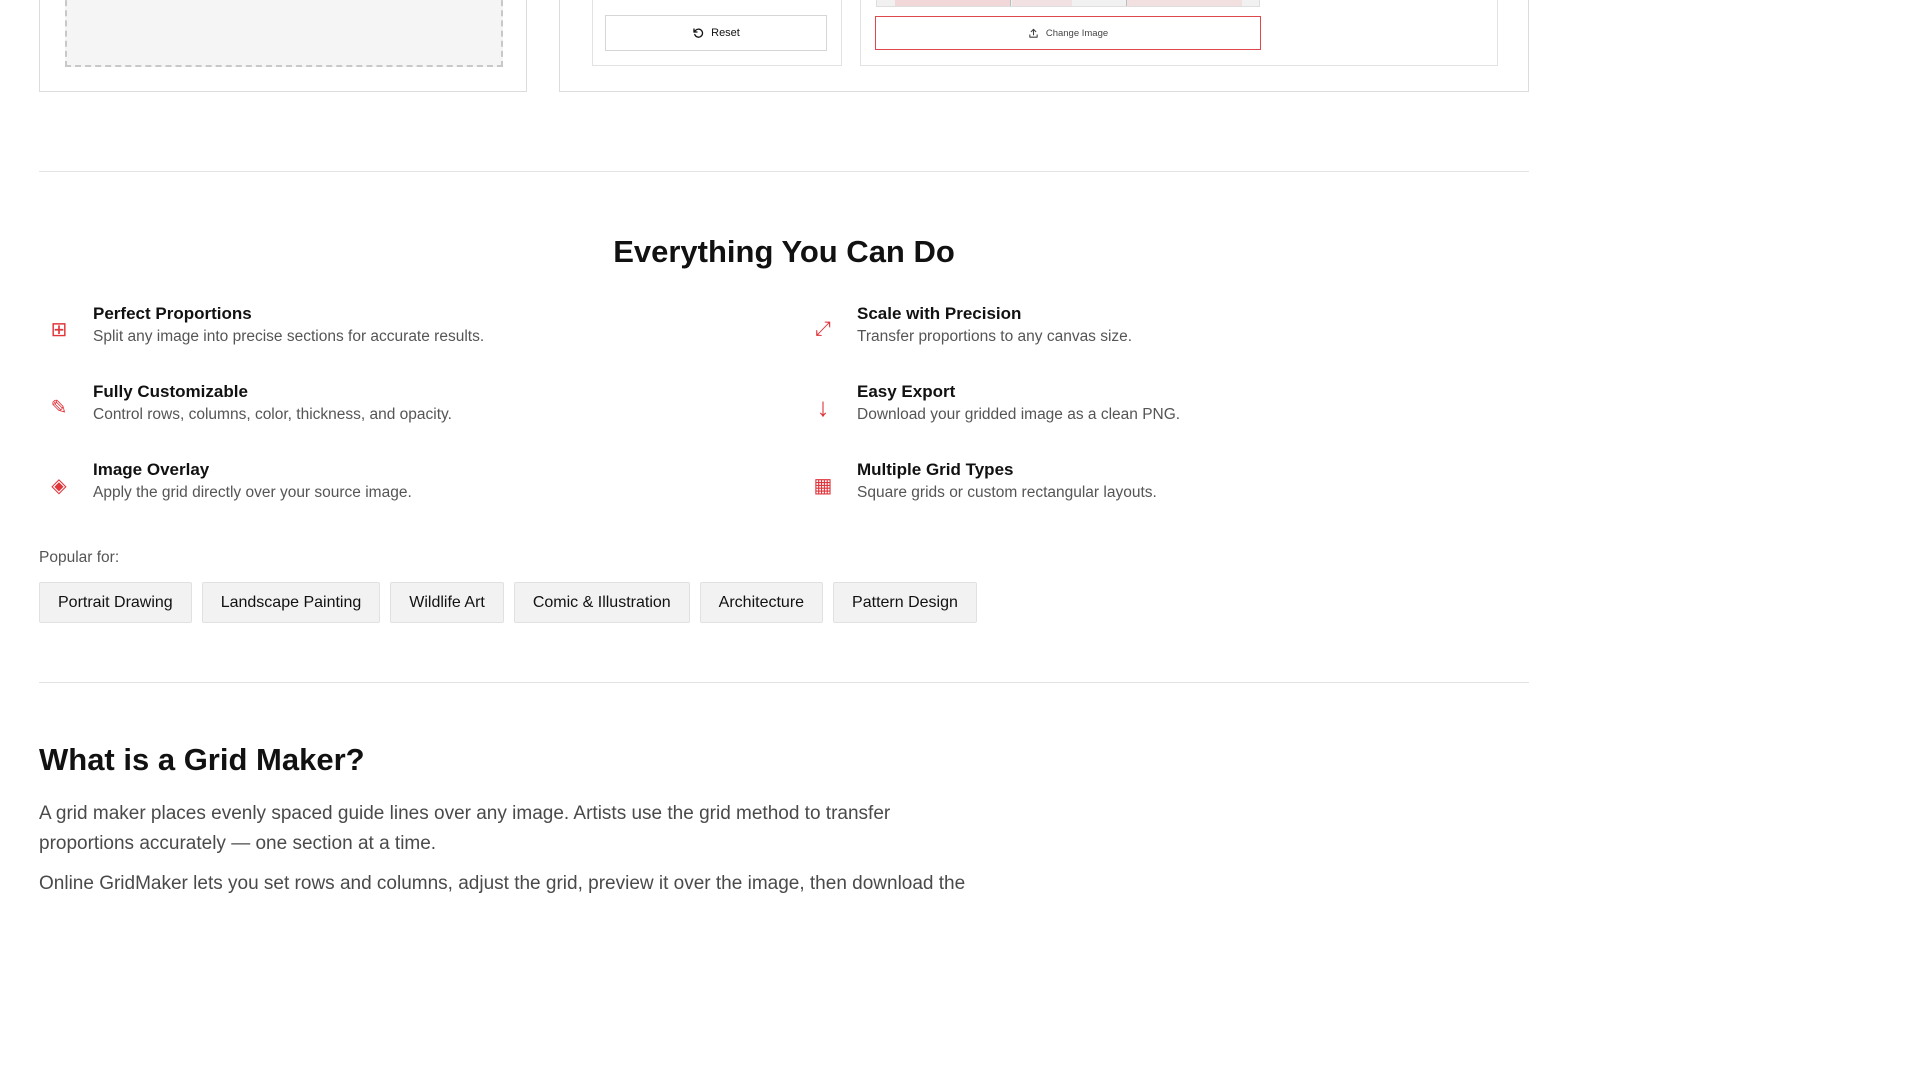 This screenshot has width=1920, height=1080. I want to click on reset-label: Reset, so click(725, 33).